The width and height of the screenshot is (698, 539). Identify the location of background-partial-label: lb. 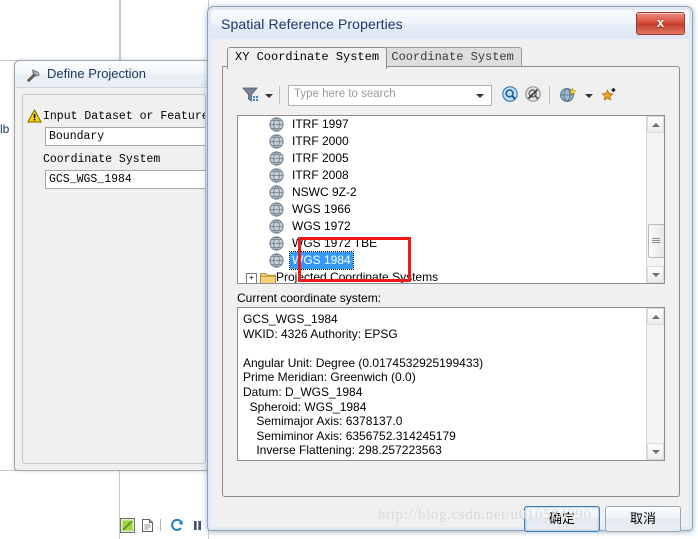
(5, 129).